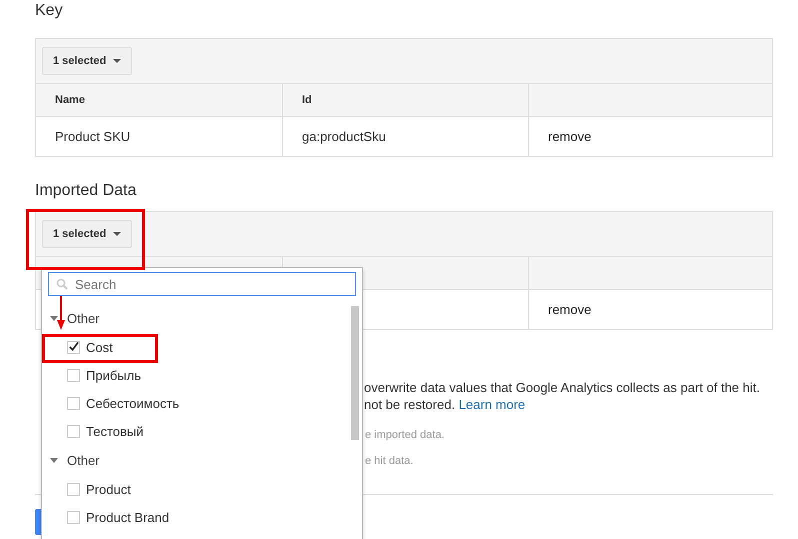  What do you see at coordinates (355, 373) in the screenshot?
I see `scrollbar-thumb` at bounding box center [355, 373].